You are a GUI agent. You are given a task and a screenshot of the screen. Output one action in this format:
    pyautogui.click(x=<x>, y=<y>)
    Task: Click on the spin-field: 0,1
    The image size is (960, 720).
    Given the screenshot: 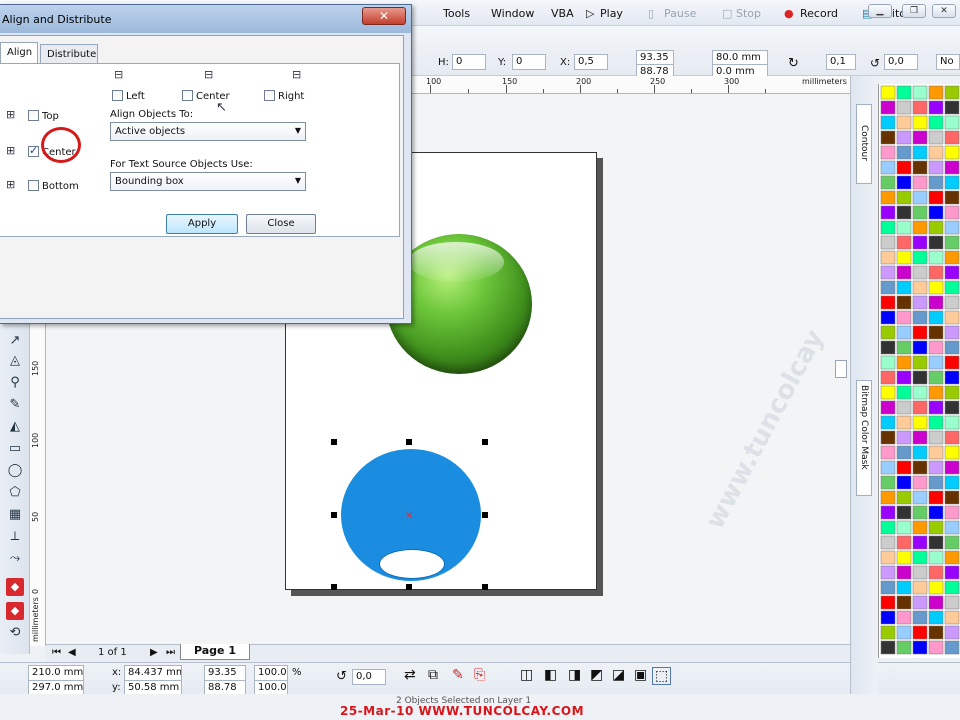 What is the action you would take?
    pyautogui.click(x=841, y=62)
    